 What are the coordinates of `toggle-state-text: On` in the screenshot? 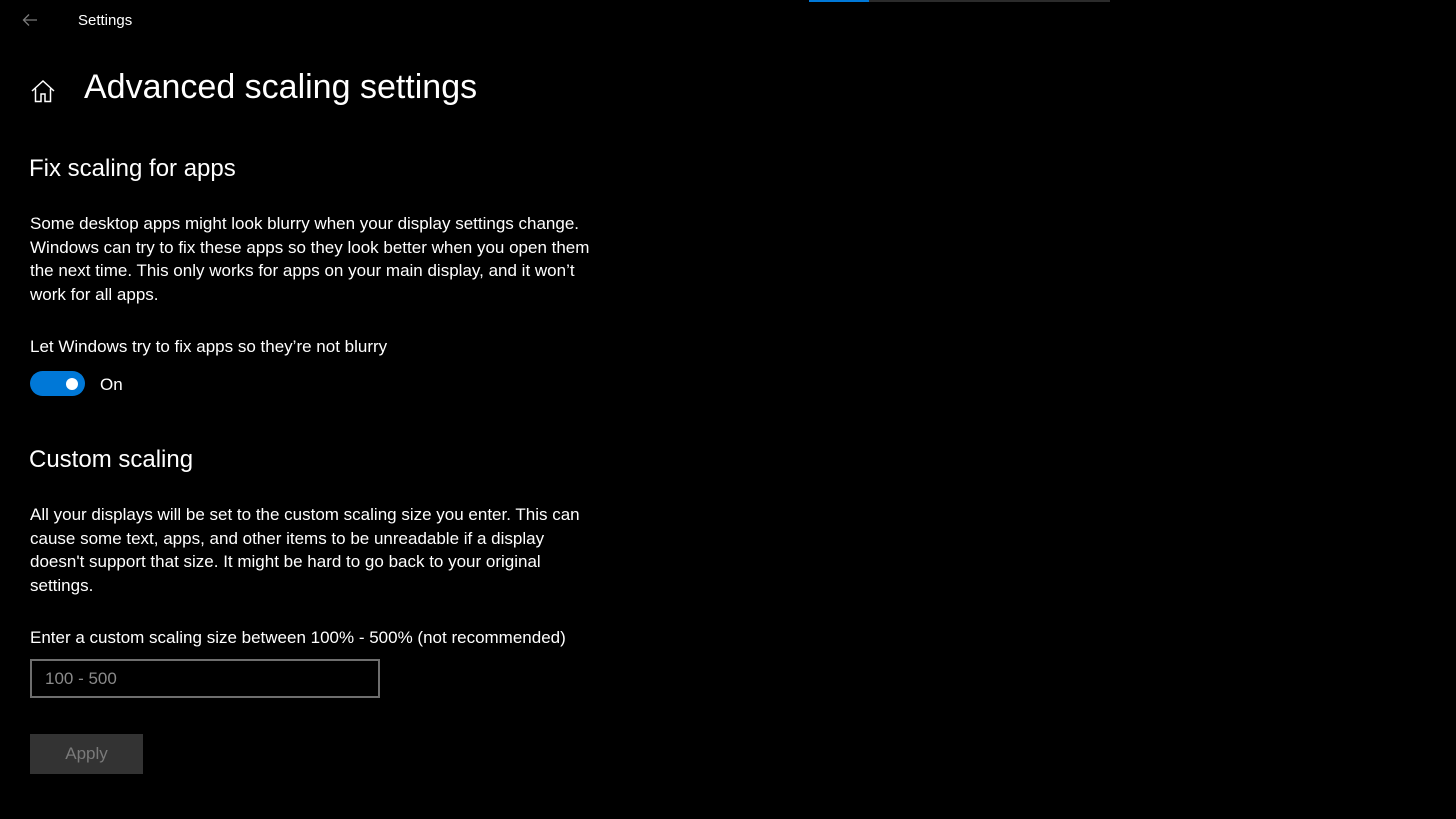 It's located at (111, 384).